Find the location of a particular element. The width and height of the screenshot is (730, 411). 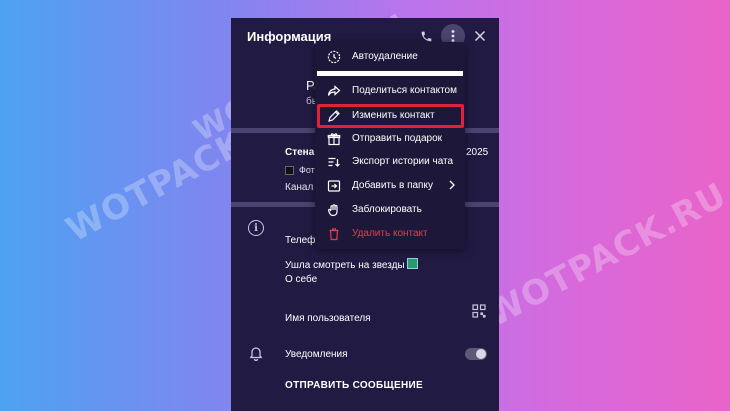

gift-icon is located at coordinates (334, 139).